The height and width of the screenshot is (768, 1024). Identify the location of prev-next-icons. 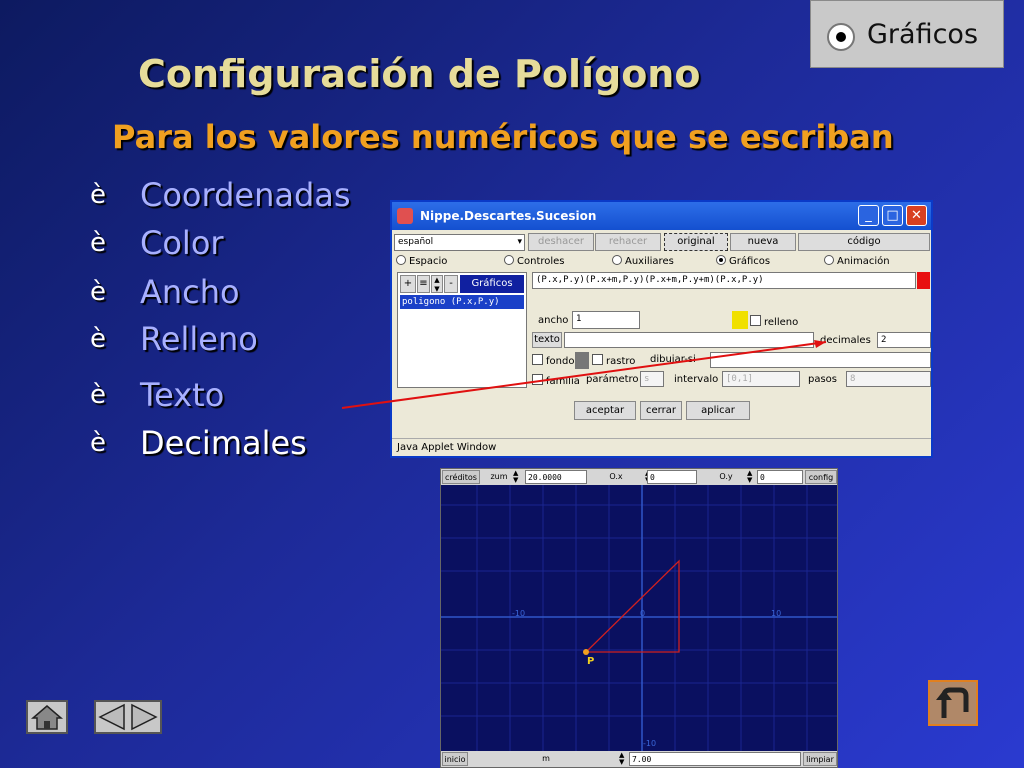
(128, 717).